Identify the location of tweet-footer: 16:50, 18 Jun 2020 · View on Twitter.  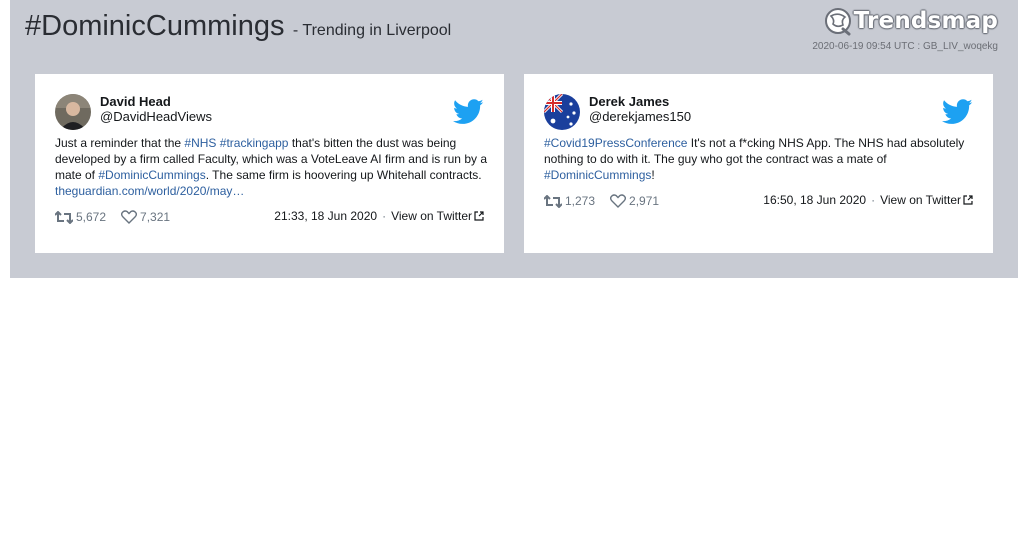
(868, 200).